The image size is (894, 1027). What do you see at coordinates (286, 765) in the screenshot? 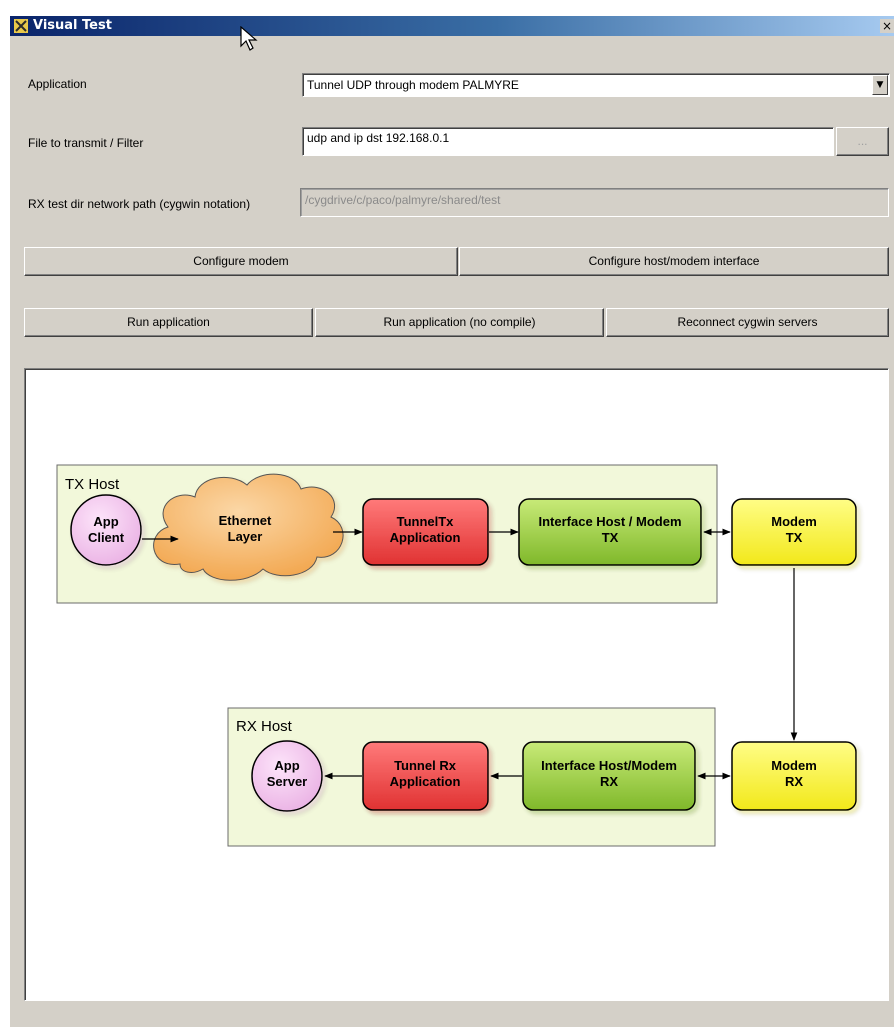
I see `app-server-line1: App` at bounding box center [286, 765].